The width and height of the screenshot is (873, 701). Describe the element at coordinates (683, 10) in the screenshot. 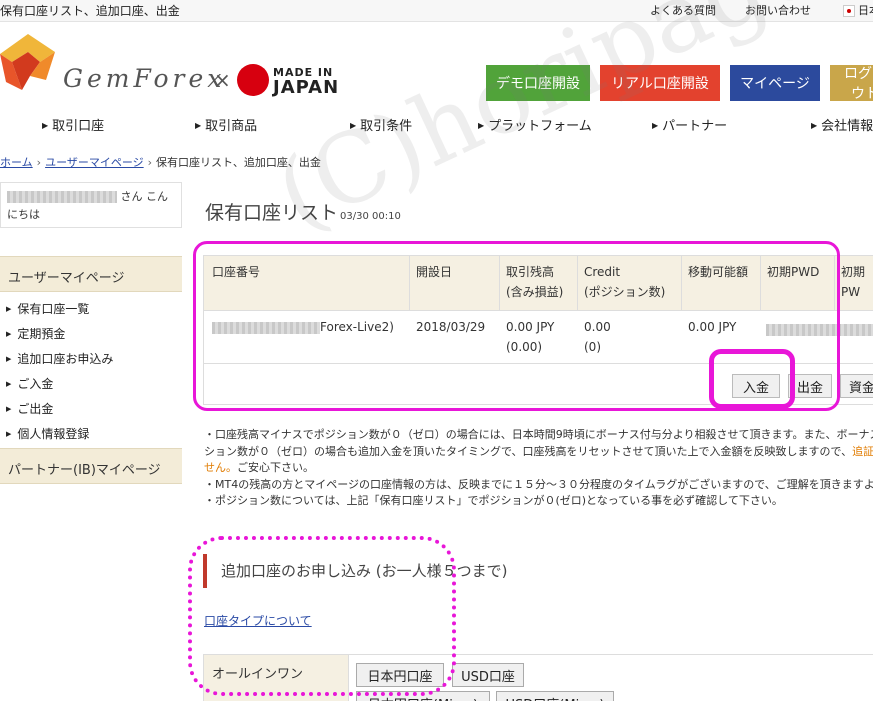

I see `faq-link: よくある質問` at that location.